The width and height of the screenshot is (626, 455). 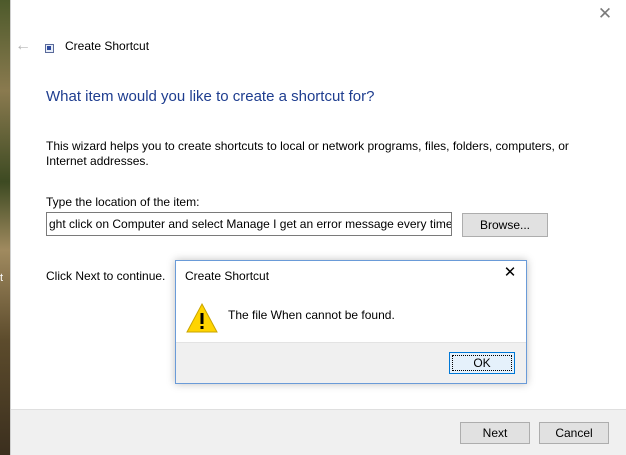 I want to click on desktop-edge-glyph: t, so click(x=2, y=278).